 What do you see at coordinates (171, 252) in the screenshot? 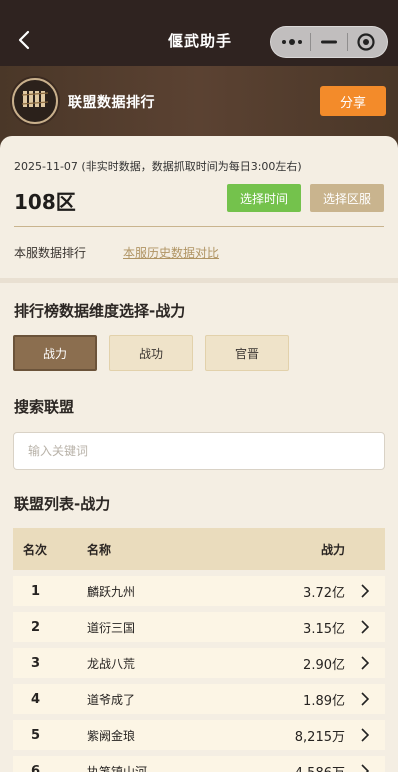
I see `history-compare-link: 本服历史数据对比` at bounding box center [171, 252].